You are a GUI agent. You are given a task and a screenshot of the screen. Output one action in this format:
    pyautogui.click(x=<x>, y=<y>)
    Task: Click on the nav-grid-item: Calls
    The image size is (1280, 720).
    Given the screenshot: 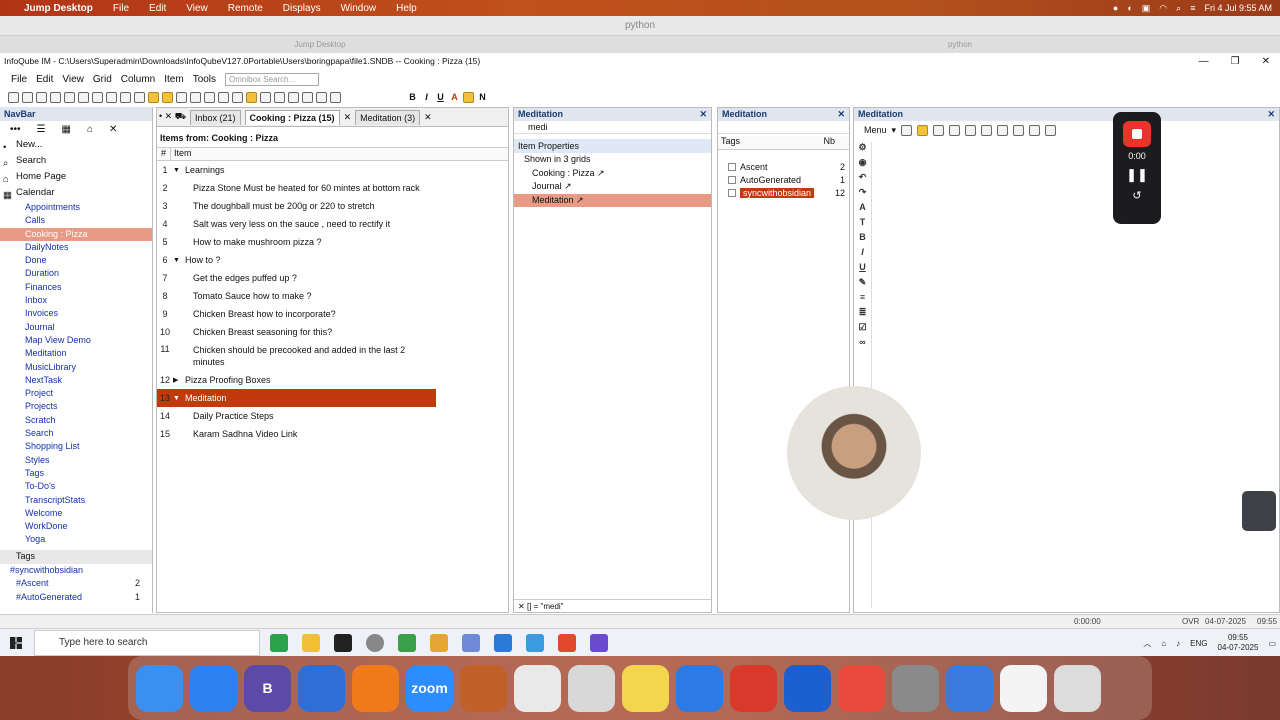 What is the action you would take?
    pyautogui.click(x=76, y=220)
    